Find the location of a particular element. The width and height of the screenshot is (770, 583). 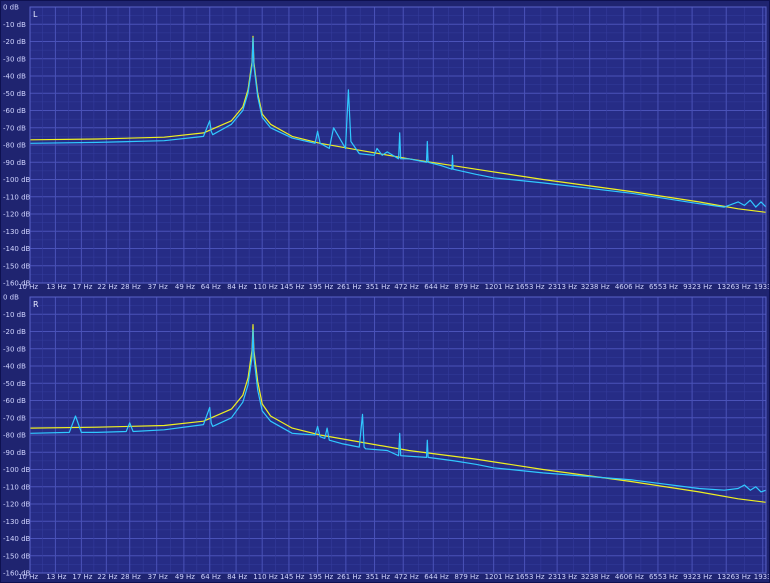

channel-label: R is located at coordinates (36, 304).